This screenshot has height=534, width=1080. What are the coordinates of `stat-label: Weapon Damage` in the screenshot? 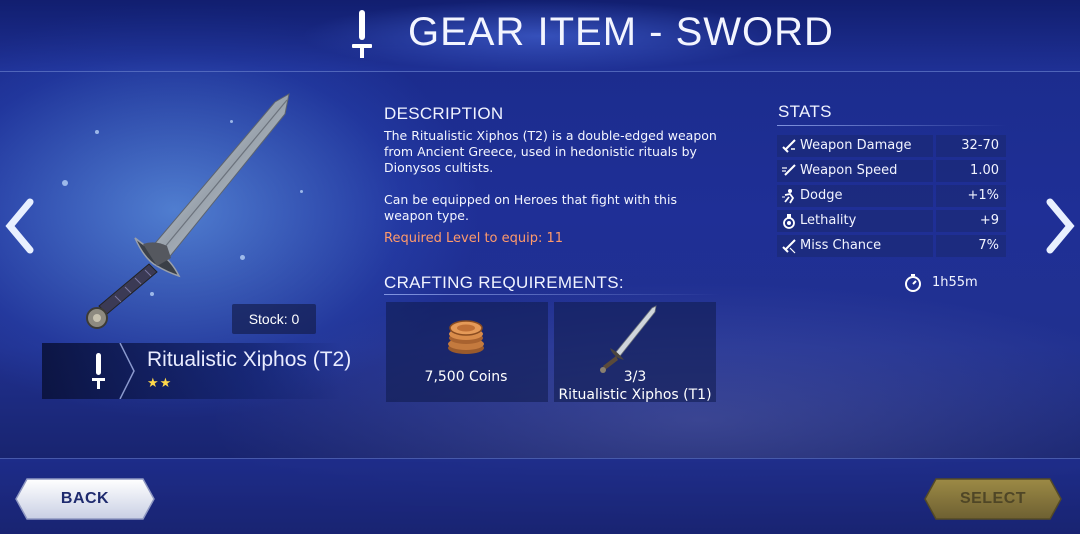 It's located at (856, 145).